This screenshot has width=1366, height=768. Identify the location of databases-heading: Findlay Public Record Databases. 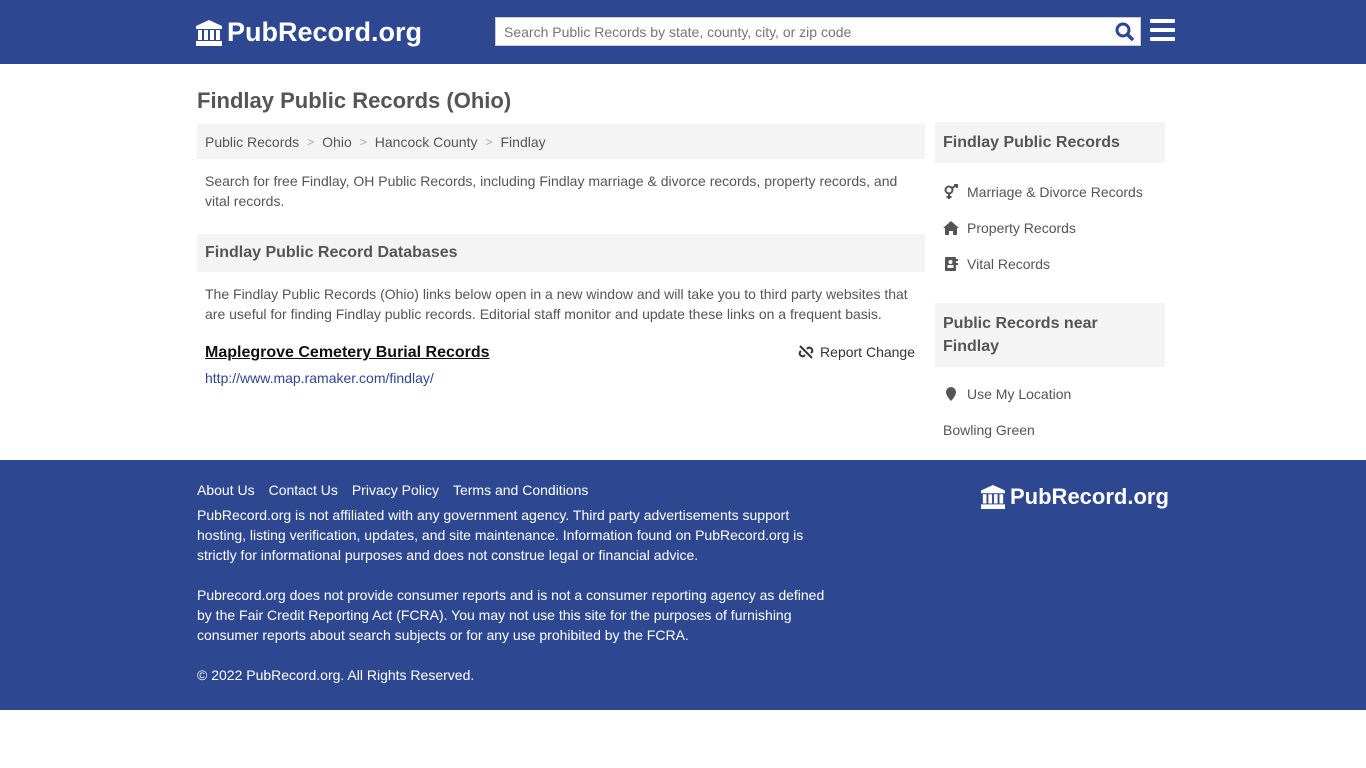
(561, 253).